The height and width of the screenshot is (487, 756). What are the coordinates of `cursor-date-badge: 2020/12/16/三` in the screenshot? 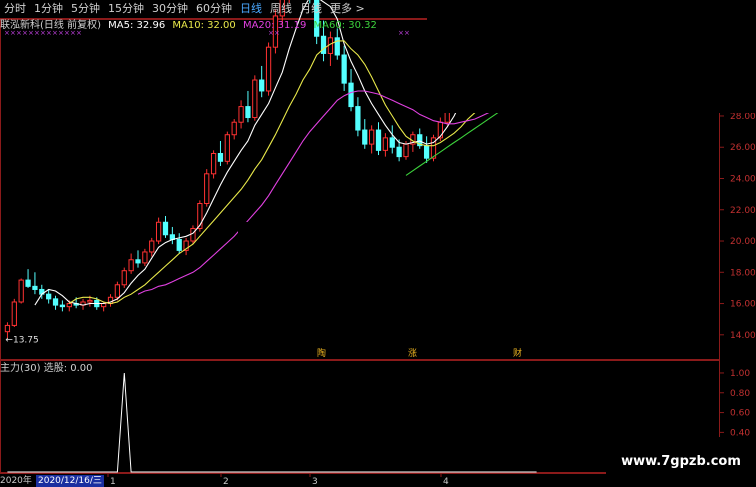 It's located at (70, 481).